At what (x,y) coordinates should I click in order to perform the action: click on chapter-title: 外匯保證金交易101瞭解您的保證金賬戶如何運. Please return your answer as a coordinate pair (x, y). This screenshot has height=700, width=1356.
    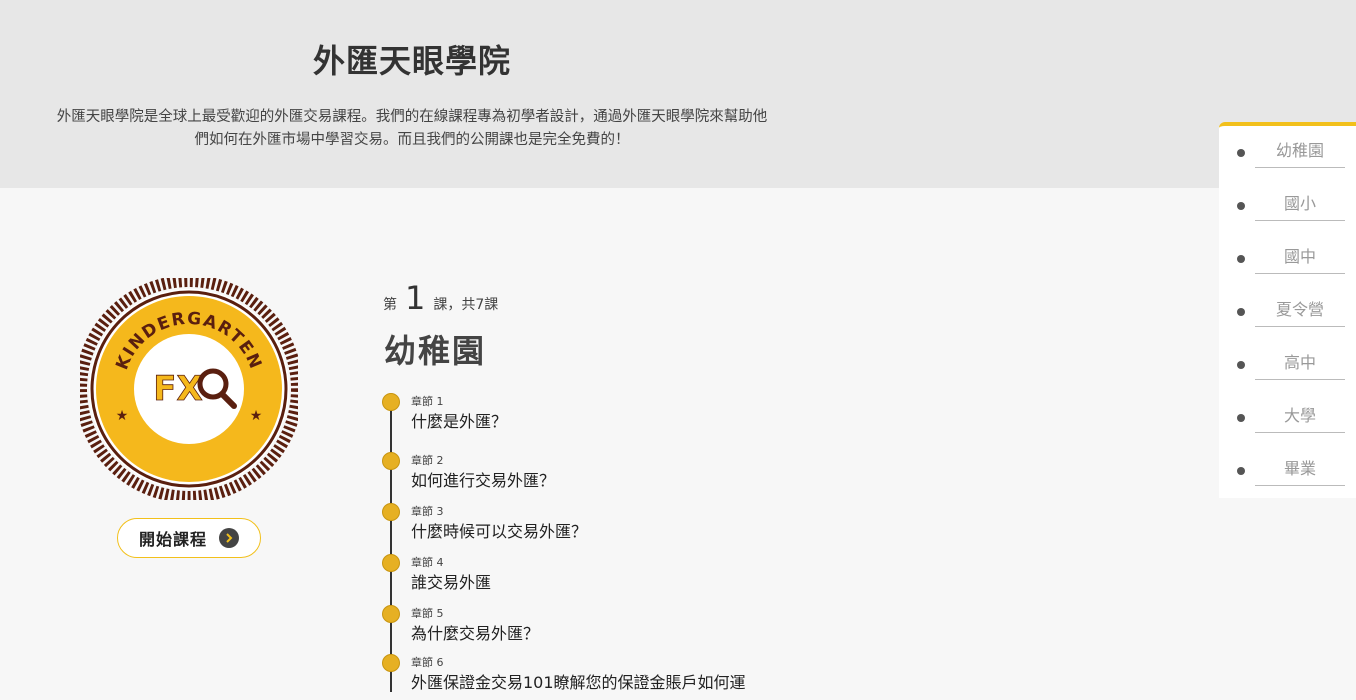
    Looking at the image, I should click on (578, 681).